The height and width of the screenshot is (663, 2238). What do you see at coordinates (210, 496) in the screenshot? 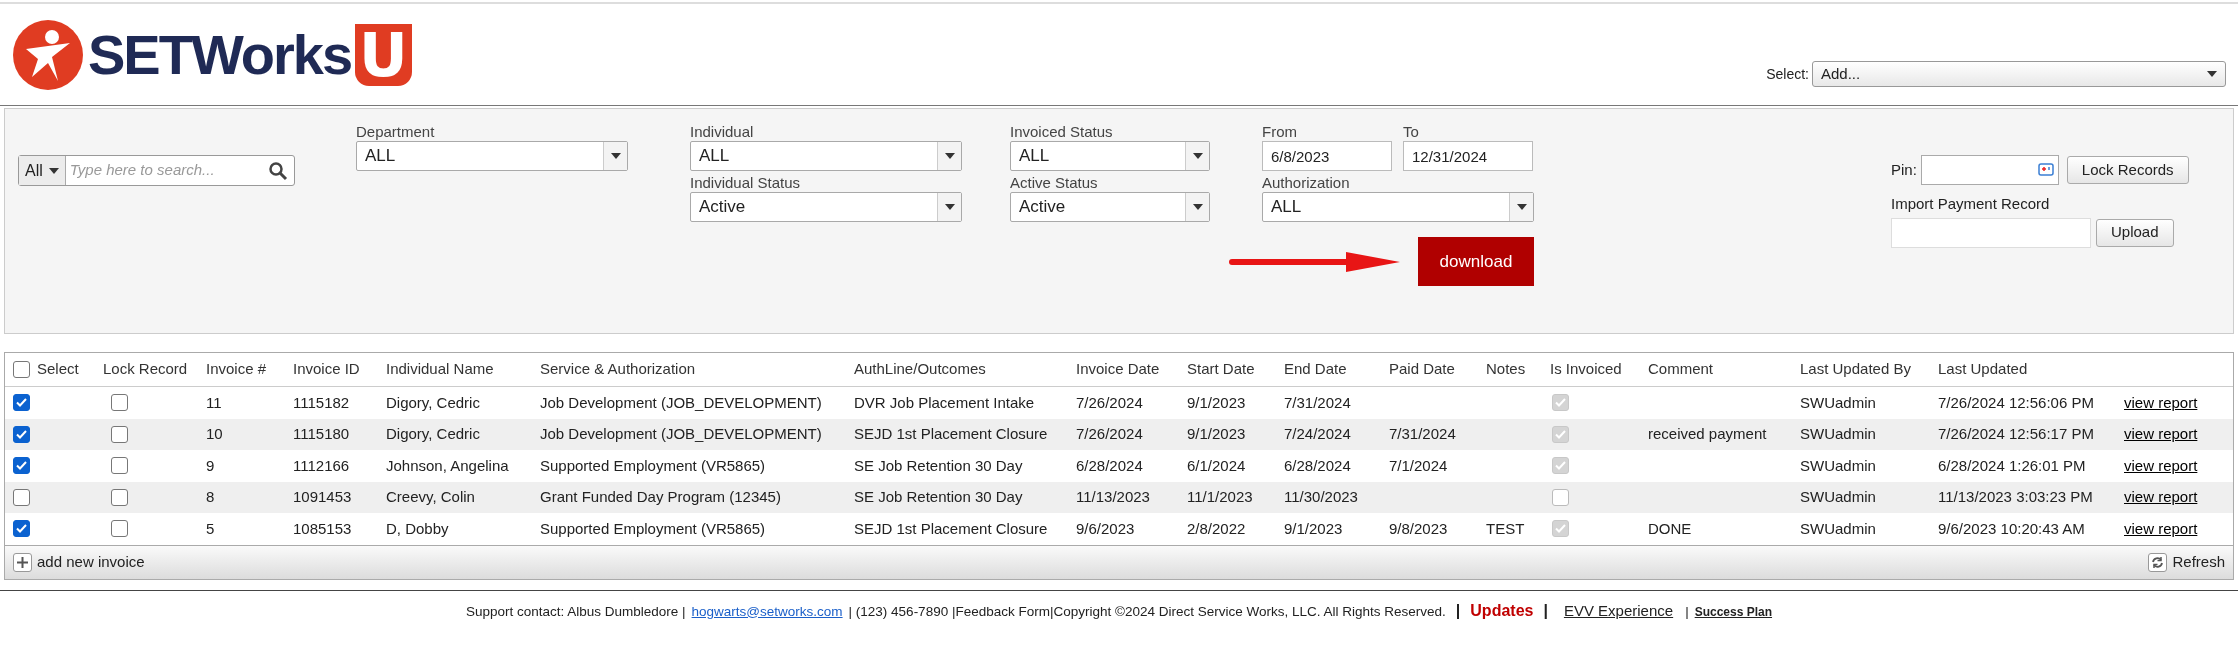
I see `table-cell: 8` at bounding box center [210, 496].